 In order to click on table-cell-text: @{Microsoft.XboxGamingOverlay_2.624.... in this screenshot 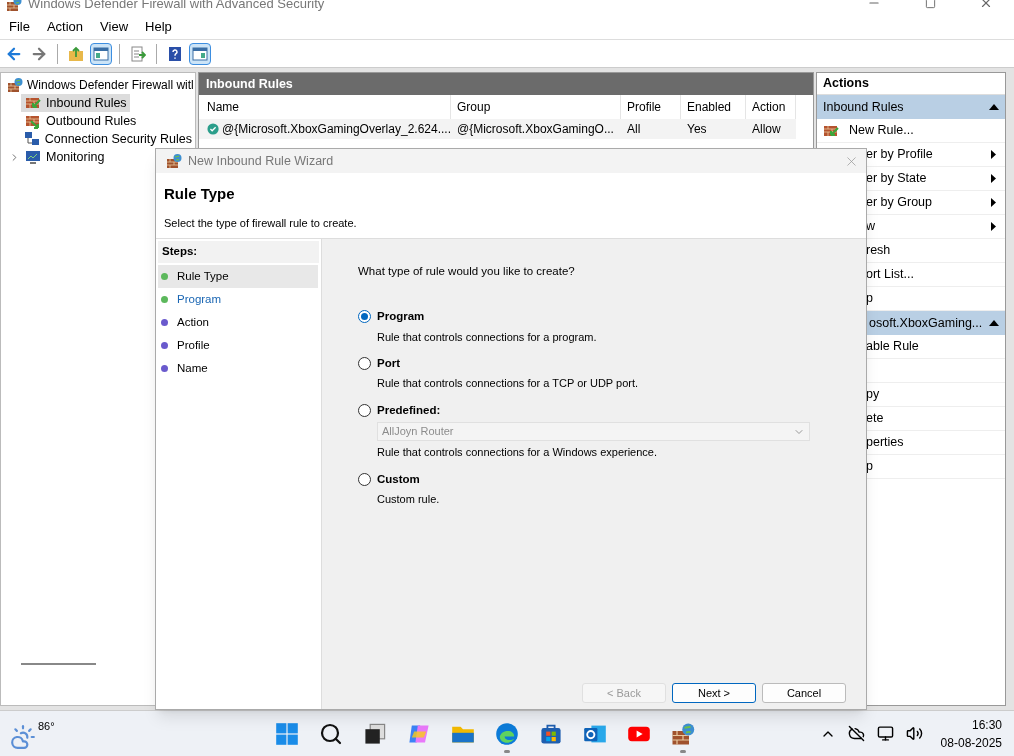, I will do `click(336, 129)`.